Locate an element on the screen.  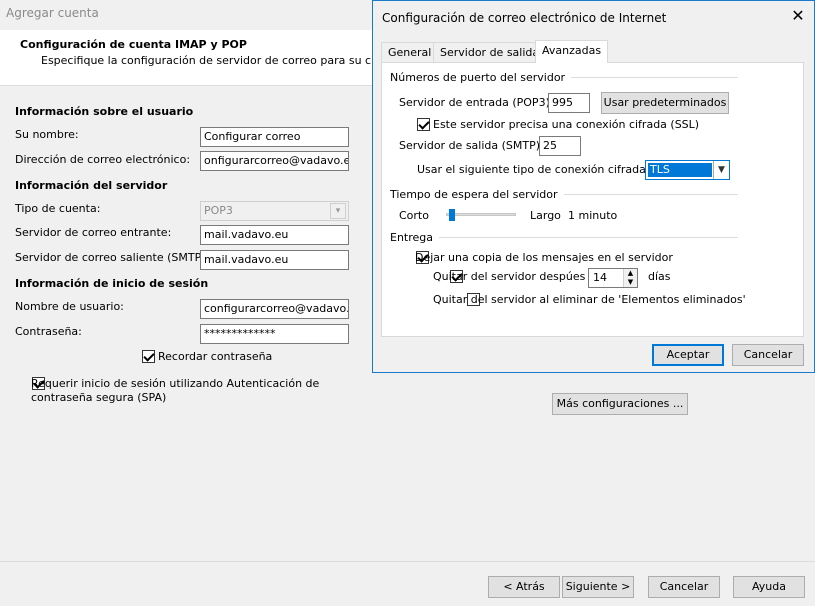
spa-label-line2: contraseña segura (SPA) is located at coordinates (99, 397).